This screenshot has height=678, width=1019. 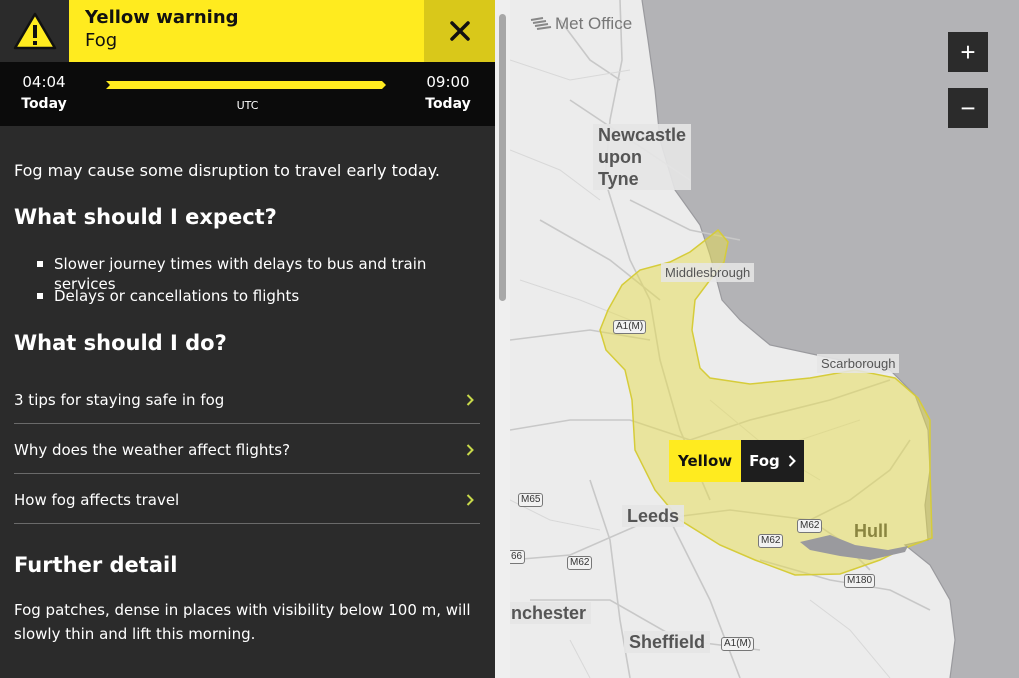 I want to click on place-label-manchester: nchester, so click(x=551, y=613).